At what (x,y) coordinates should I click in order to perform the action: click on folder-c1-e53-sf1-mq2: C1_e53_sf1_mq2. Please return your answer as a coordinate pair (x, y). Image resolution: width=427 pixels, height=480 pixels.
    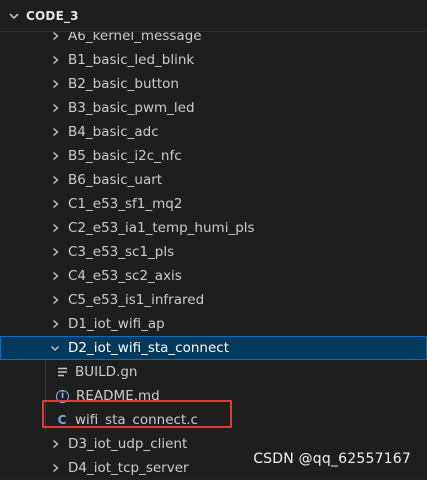
    Looking at the image, I should click on (213, 204).